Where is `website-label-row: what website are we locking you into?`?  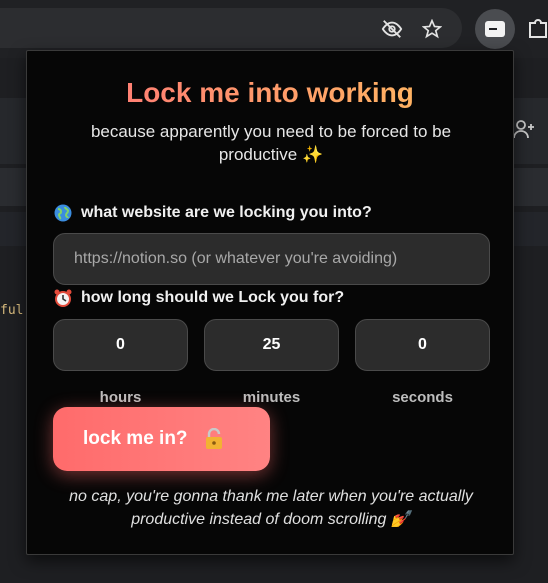
website-label-row: what website are we locking you into? is located at coordinates (212, 213).